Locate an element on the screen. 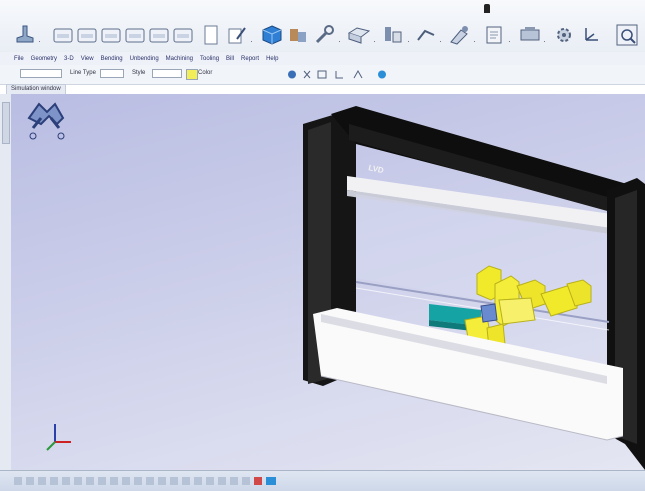 This screenshot has width=645, height=491. menu-item-unbending: Unbending is located at coordinates (144, 59).